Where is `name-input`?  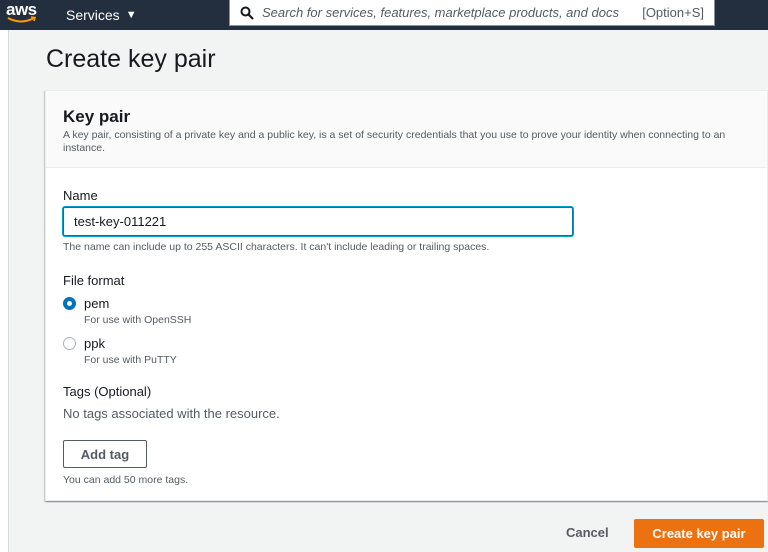
name-input is located at coordinates (318, 221).